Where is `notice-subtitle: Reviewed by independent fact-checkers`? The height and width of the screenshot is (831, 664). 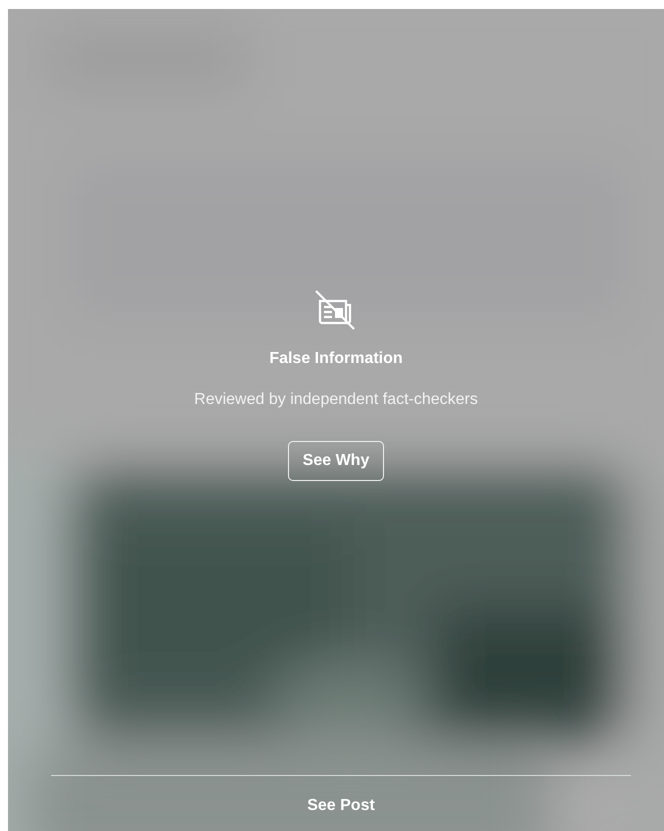
notice-subtitle: Reviewed by independent fact-checkers is located at coordinates (336, 400).